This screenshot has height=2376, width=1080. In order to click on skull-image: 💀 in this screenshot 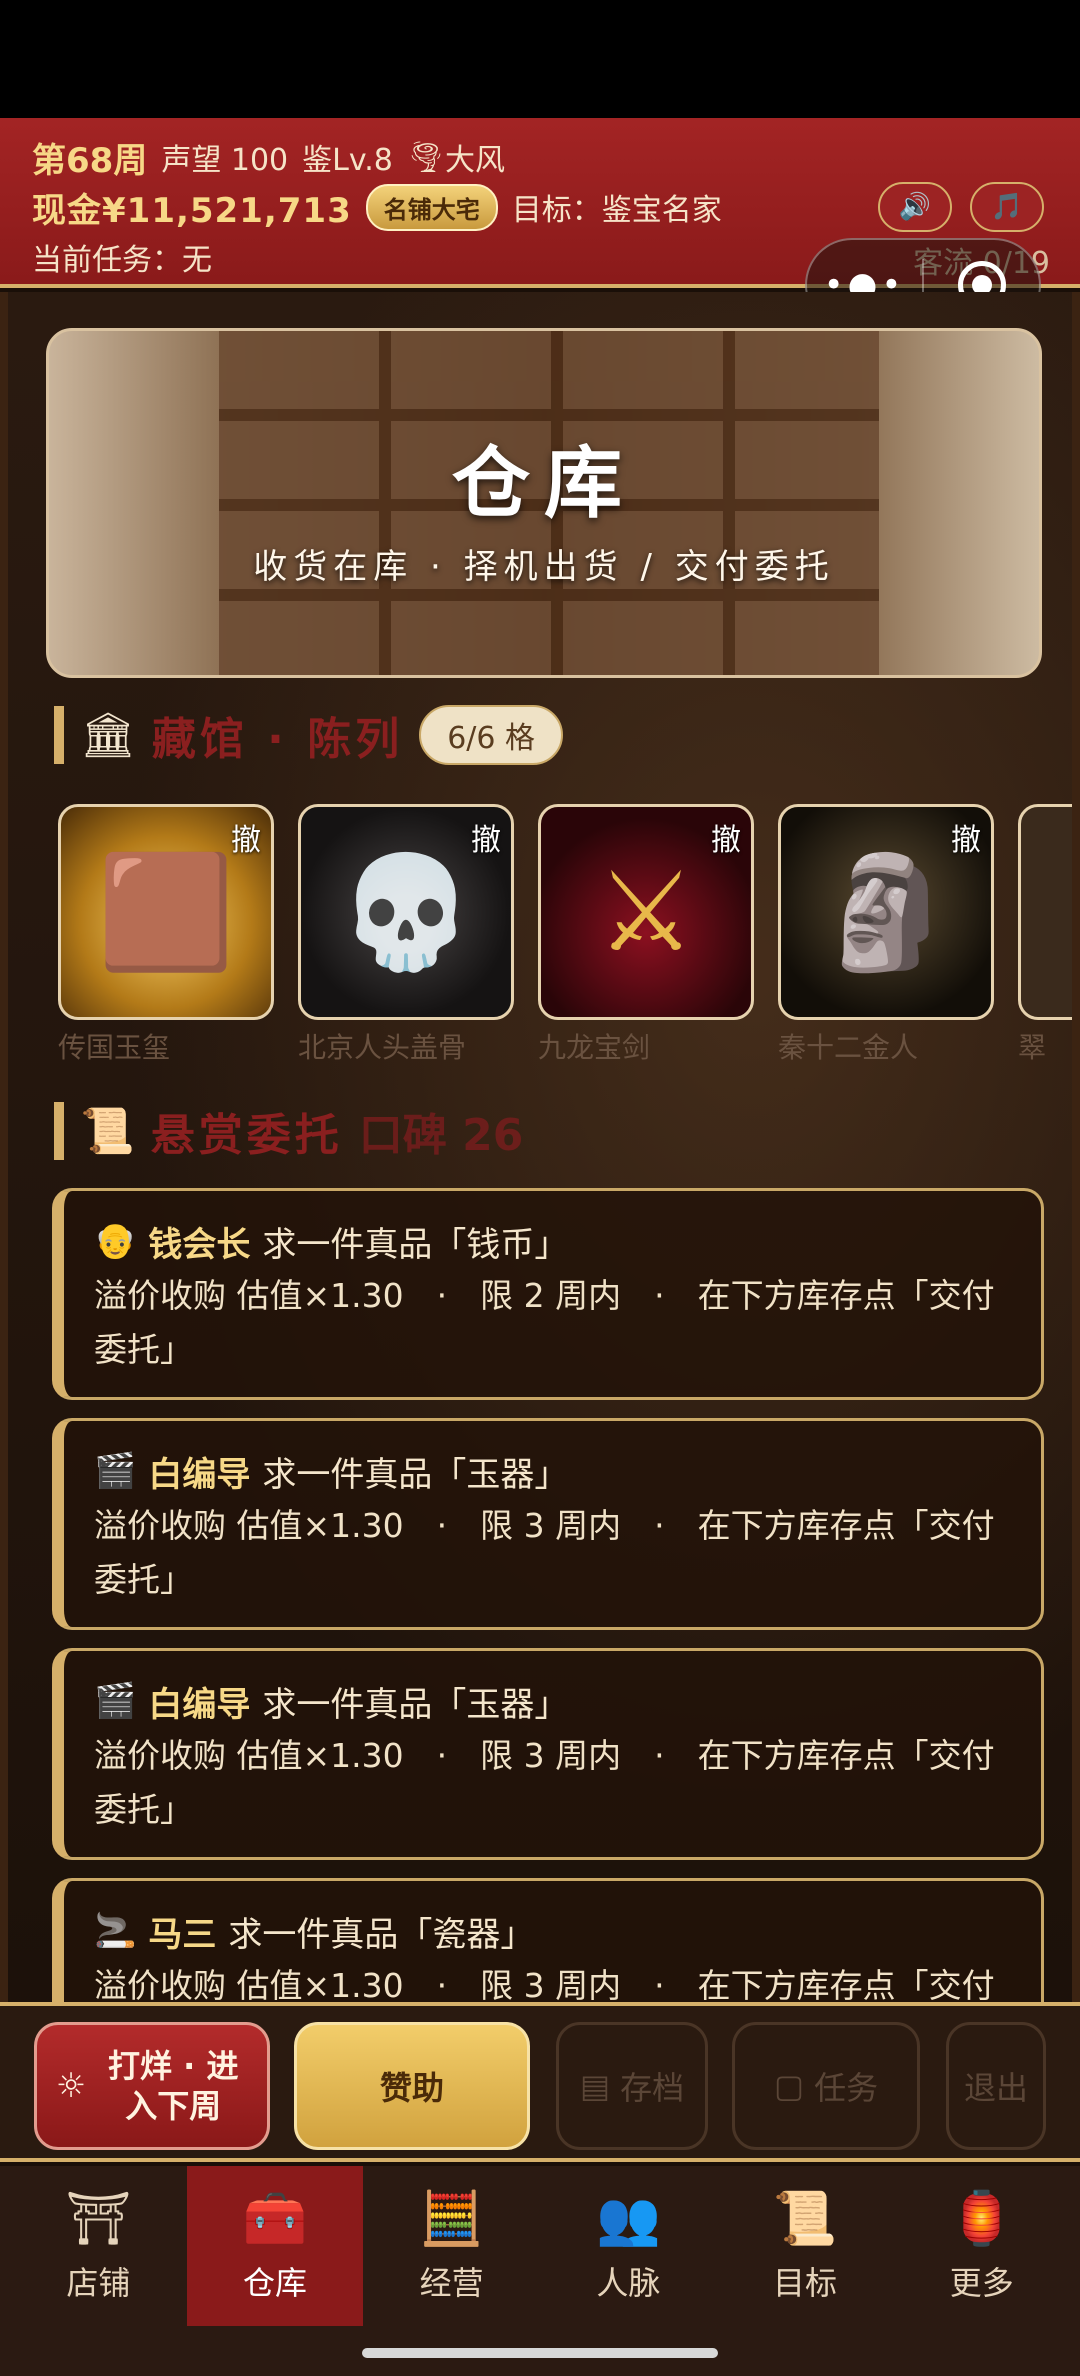, I will do `click(406, 911)`.